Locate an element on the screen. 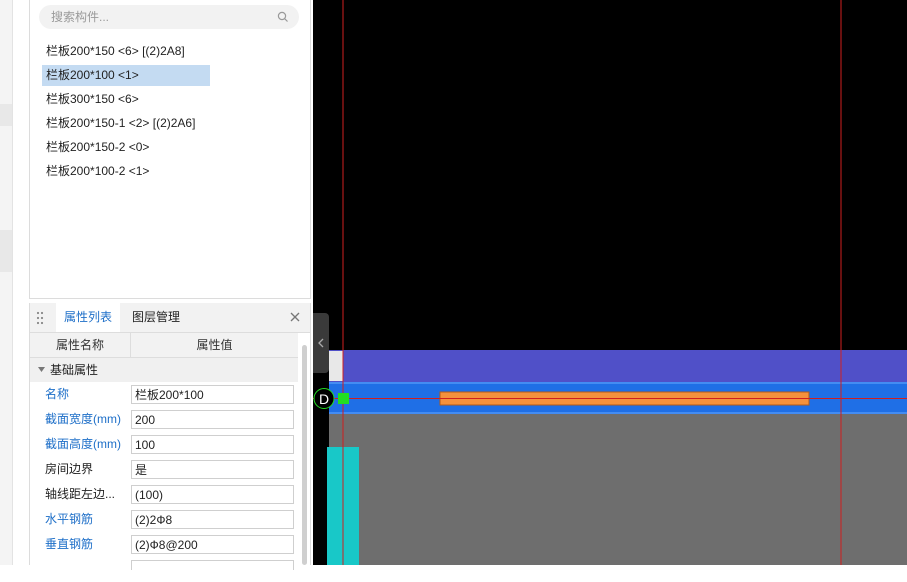 This screenshot has width=907, height=582. component-list-item: 栏板300*150 <6> is located at coordinates (92, 99).